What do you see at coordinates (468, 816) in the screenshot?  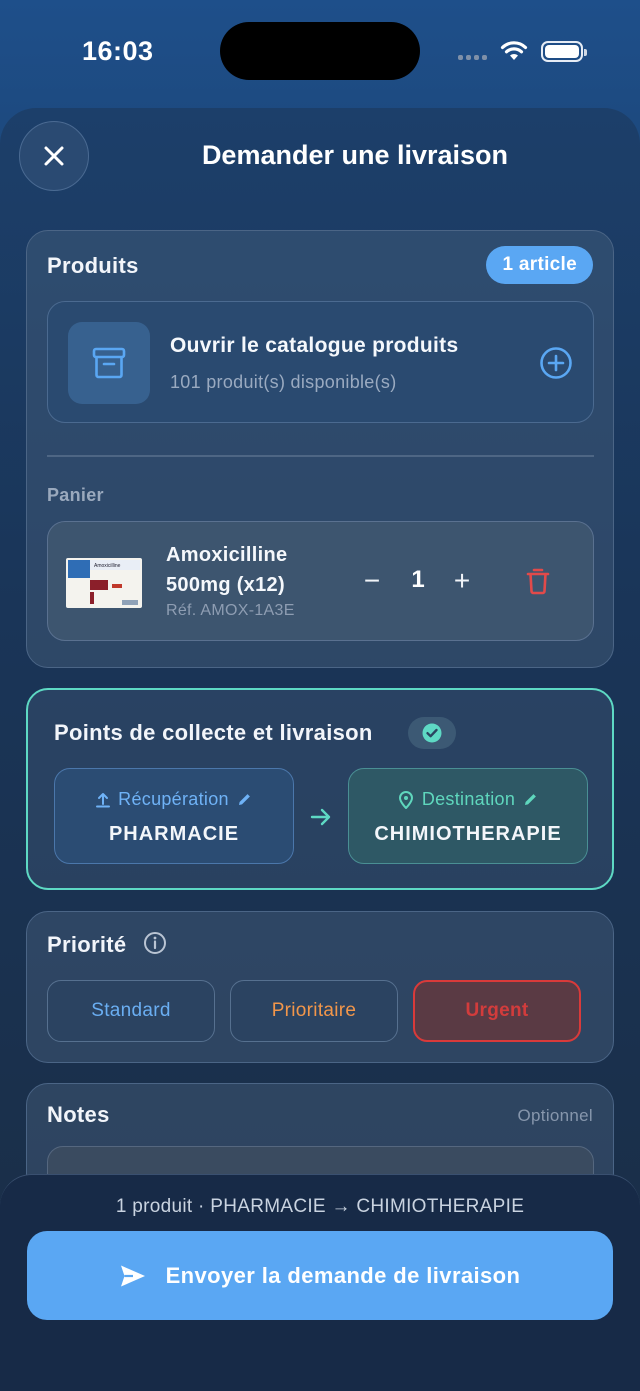 I see `destination-location-button: Destination CHIMIOTHERAPIE` at bounding box center [468, 816].